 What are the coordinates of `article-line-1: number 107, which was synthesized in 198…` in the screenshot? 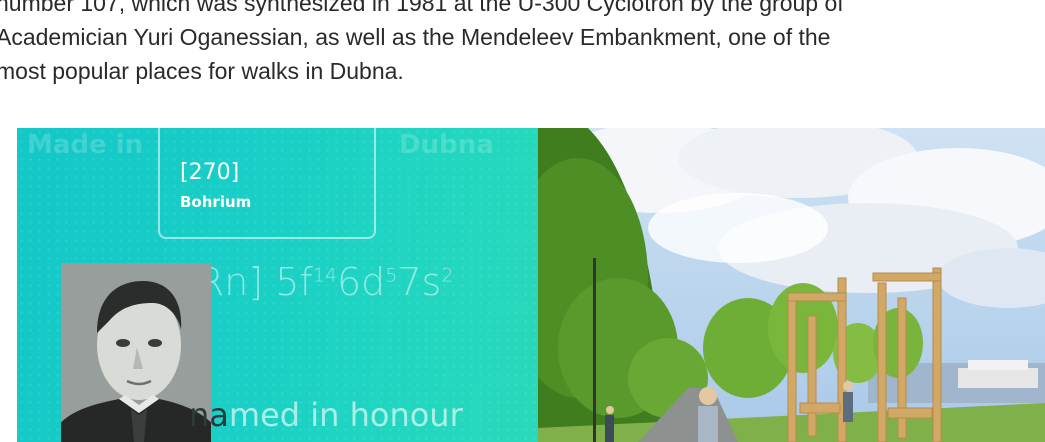 It's located at (422, 8).